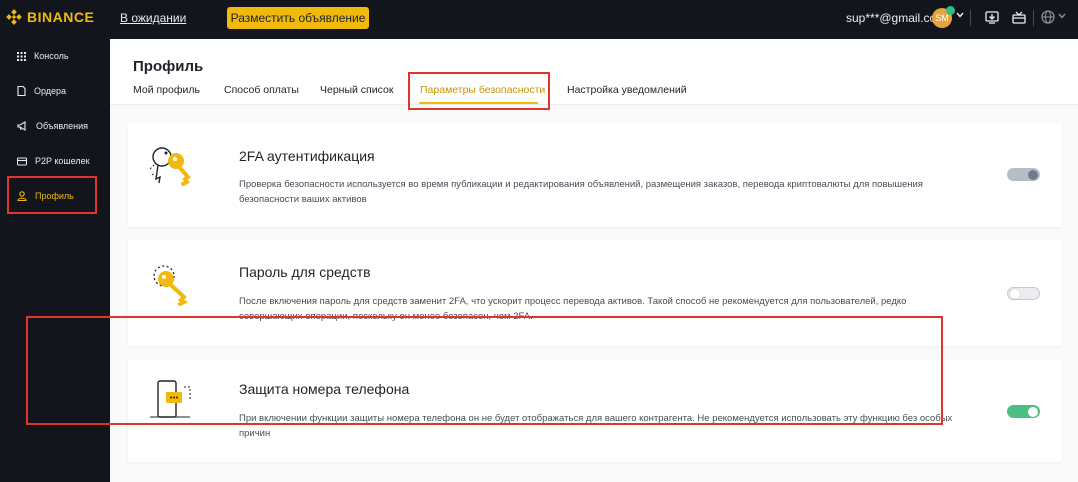  I want to click on key-icon, so click(170, 285).